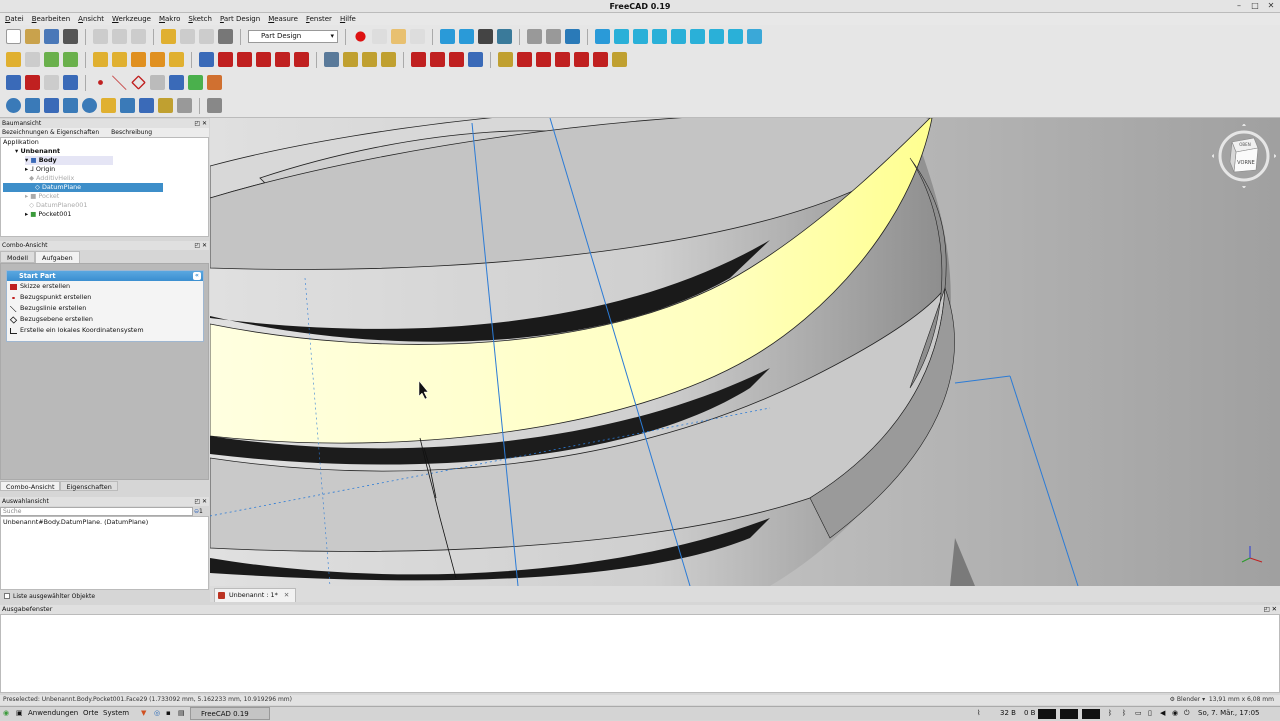  I want to click on tree-item-datum-plane: ◇ DatumPlane, so click(83, 187).